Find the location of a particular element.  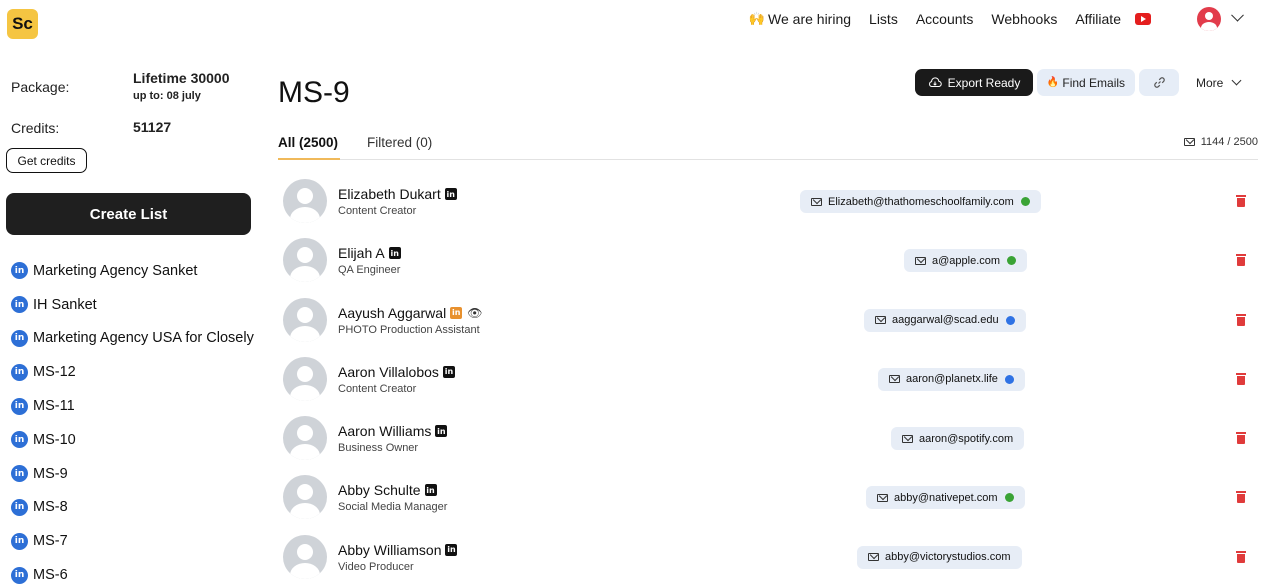

email-pill: aaggarwal@scad.edu is located at coordinates (945, 320).